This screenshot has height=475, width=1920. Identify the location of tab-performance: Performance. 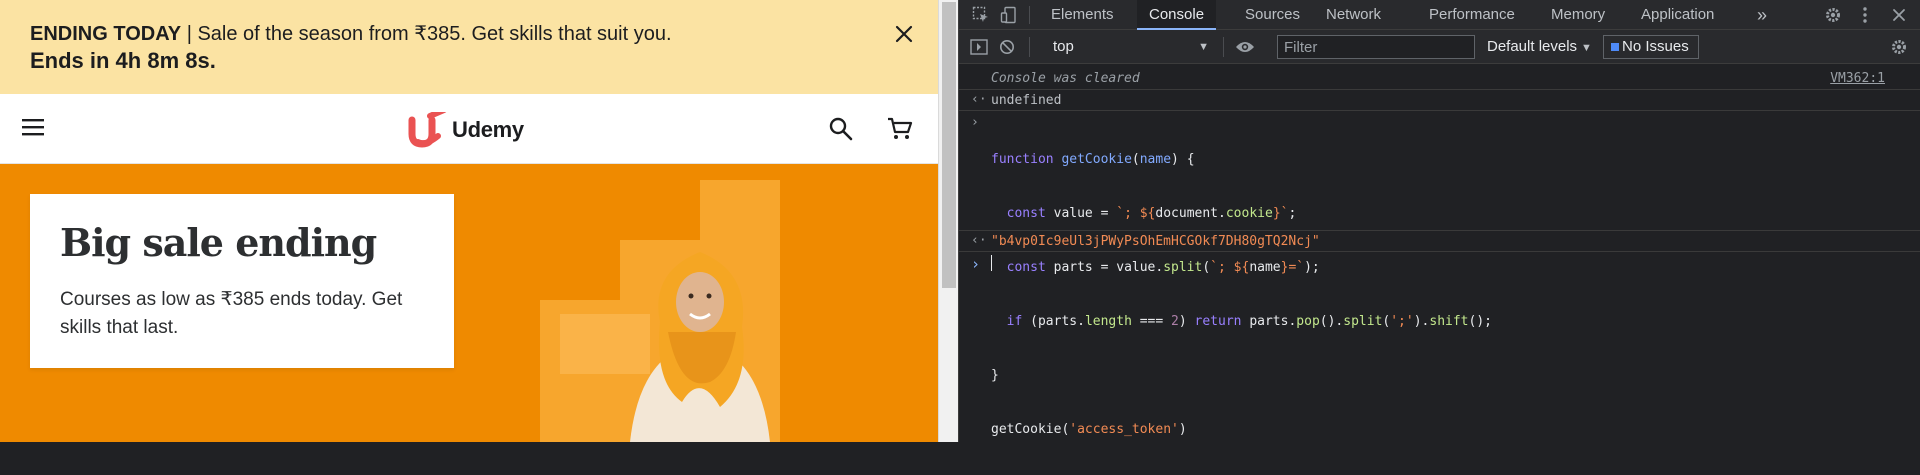
(1472, 15).